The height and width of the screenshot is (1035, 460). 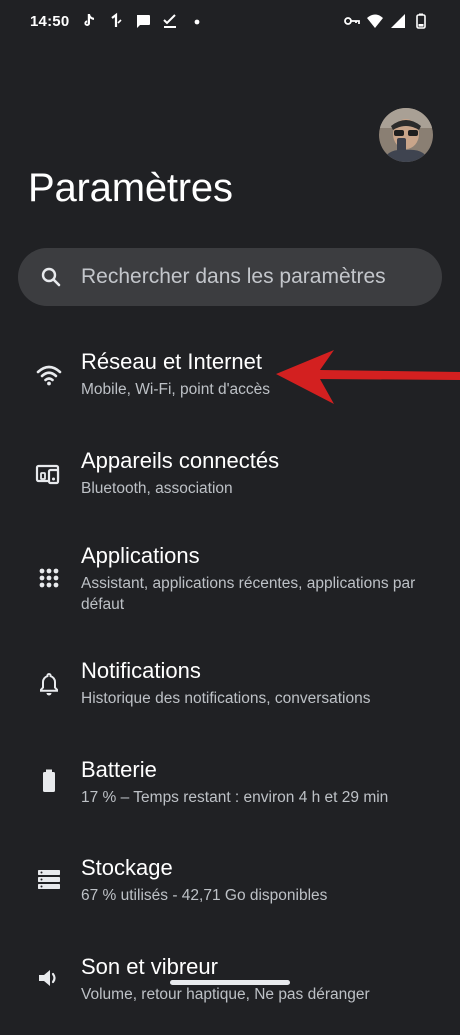 I want to click on signal-one-icon, so click(x=116, y=19).